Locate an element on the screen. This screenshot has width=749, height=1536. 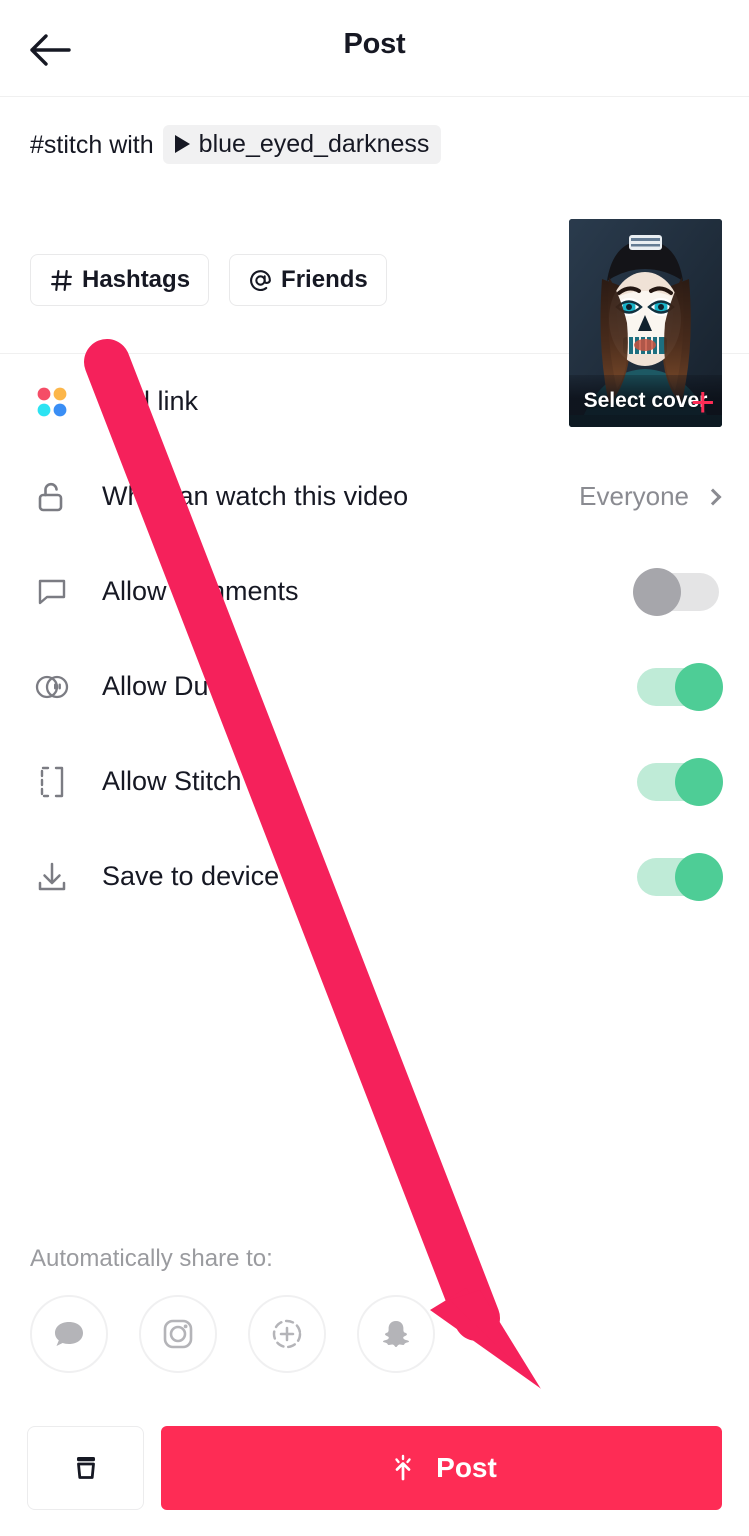
share-messages is located at coordinates (69, 1334).